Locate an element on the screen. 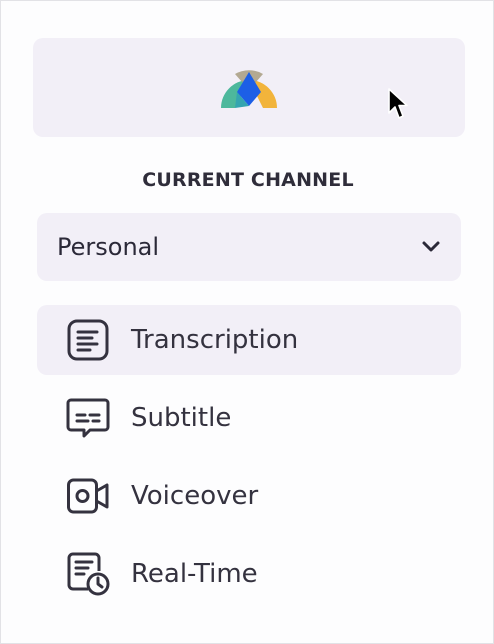 Image resolution: width=494 pixels, height=644 pixels. chevron-down-icon is located at coordinates (431, 247).